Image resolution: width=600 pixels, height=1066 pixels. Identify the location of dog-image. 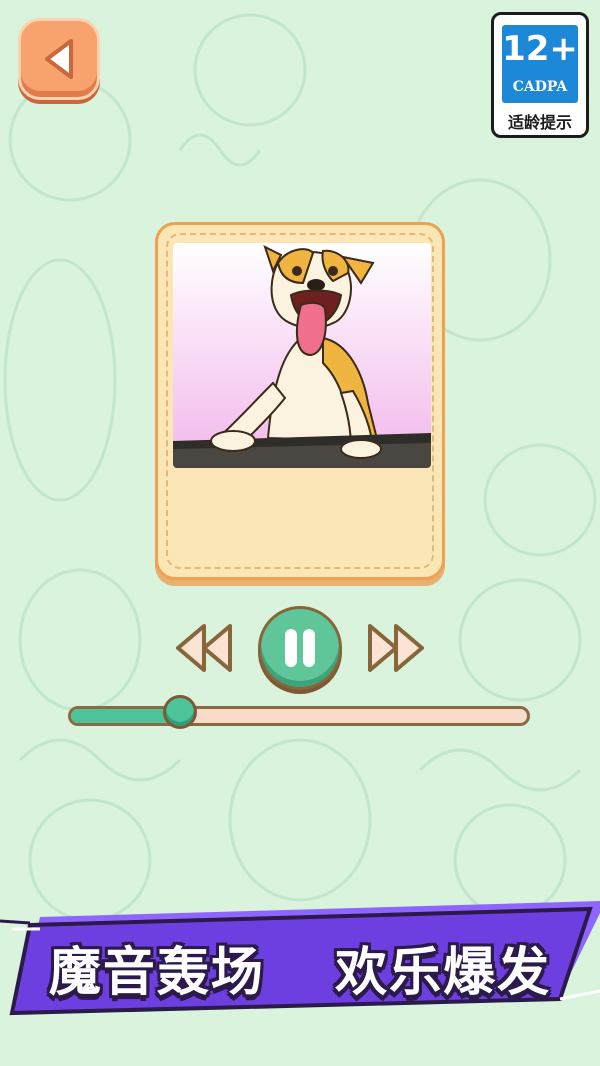
(302, 355).